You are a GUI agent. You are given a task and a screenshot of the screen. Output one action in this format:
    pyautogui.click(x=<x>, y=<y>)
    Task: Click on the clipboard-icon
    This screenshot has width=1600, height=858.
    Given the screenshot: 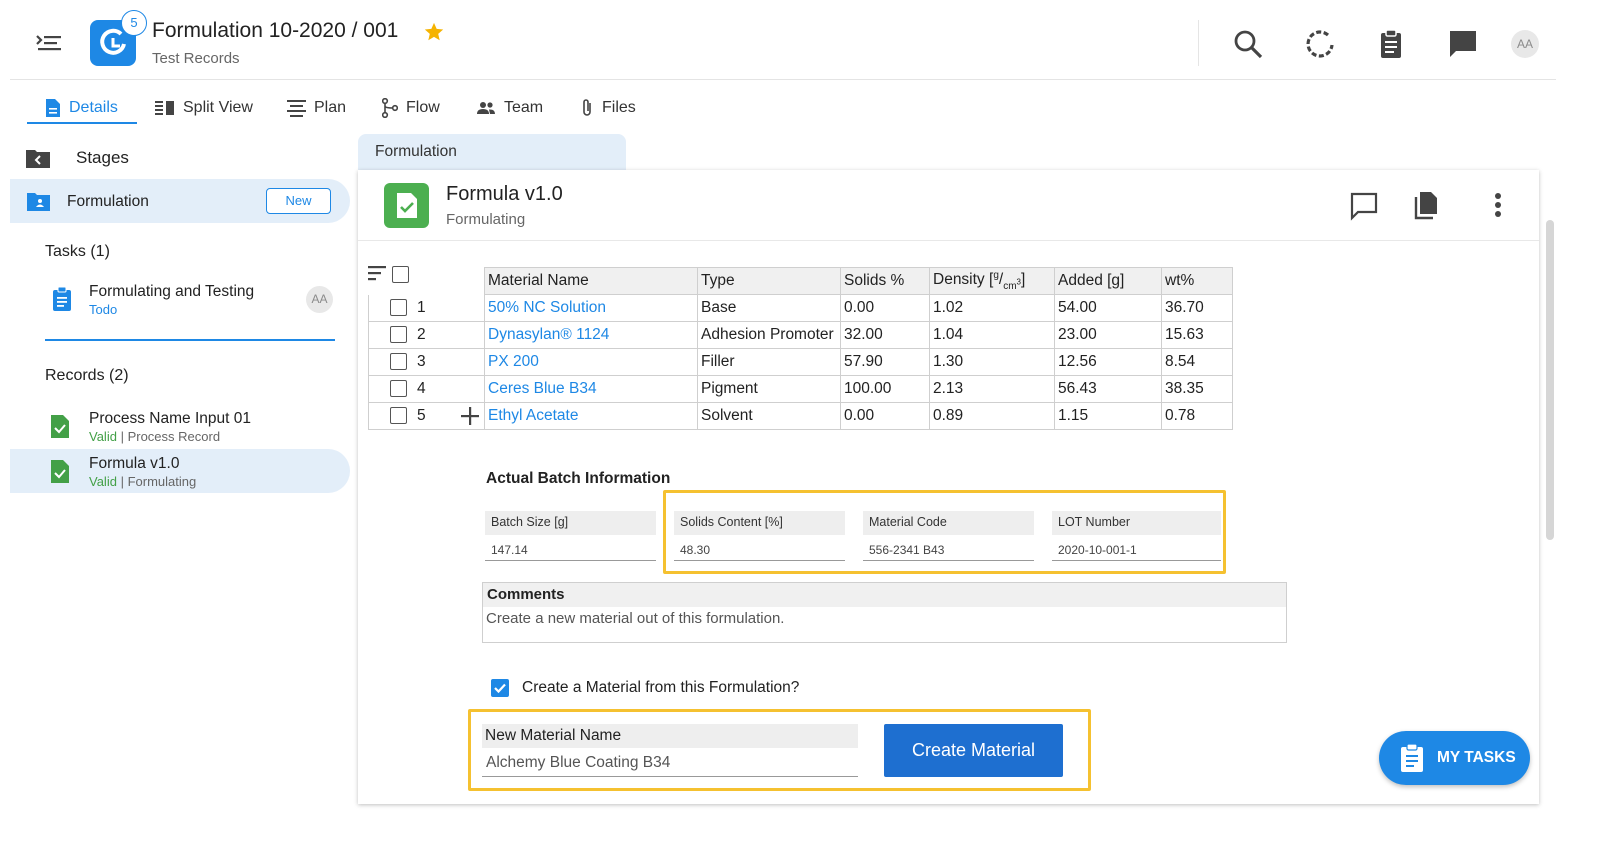 What is the action you would take?
    pyautogui.click(x=1391, y=44)
    